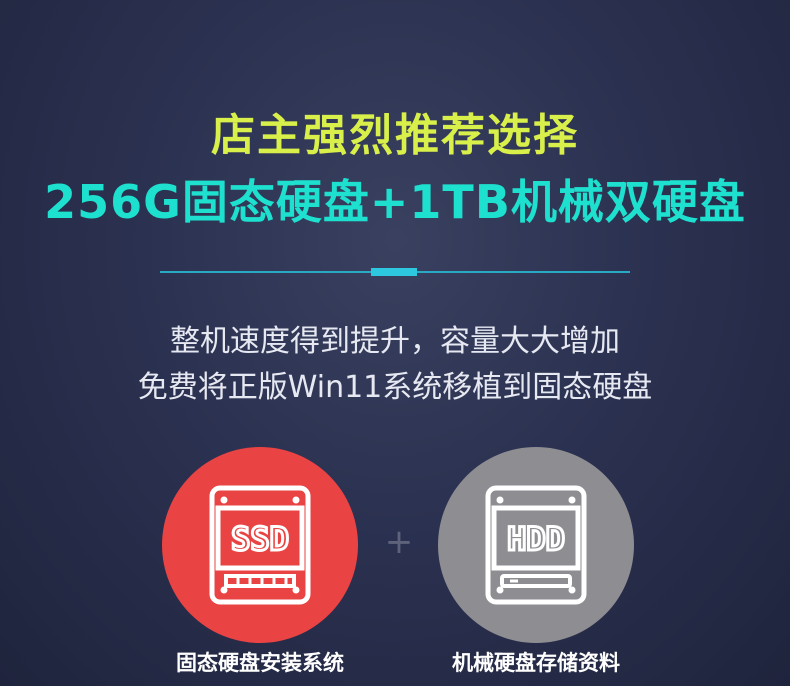 The height and width of the screenshot is (686, 790). I want to click on ssd-caption: 固态硬盘安装系统, so click(260, 663).